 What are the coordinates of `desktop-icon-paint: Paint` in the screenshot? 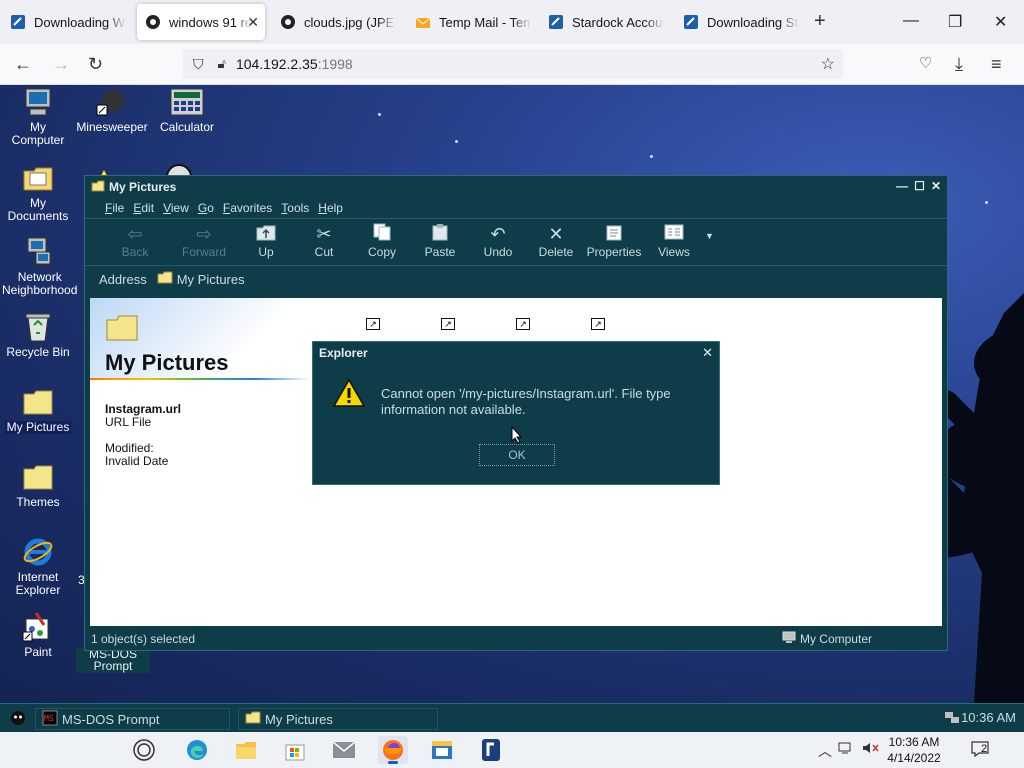 It's located at (38, 634).